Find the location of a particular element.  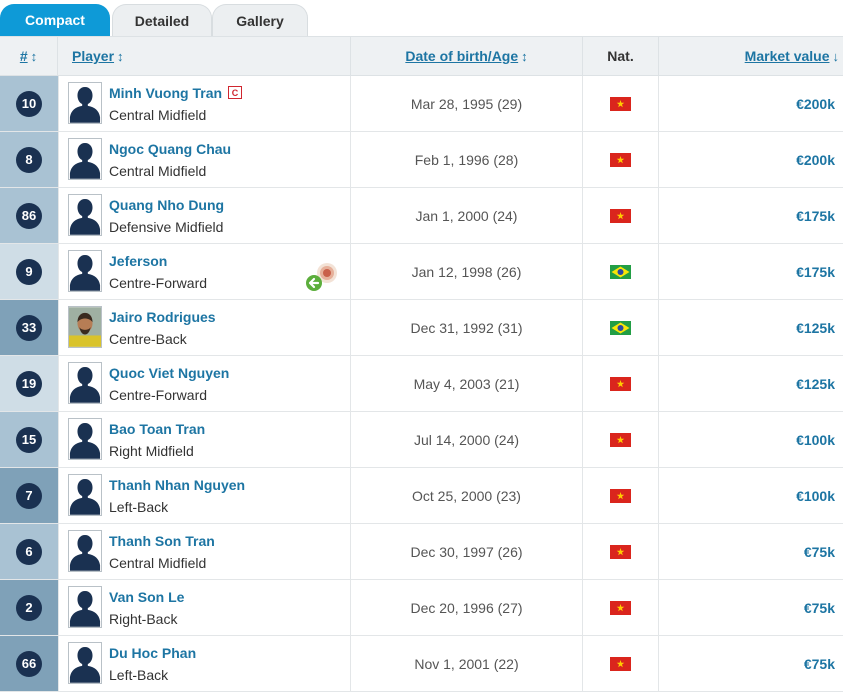

player-name-link: Quoc Viet Nguyen is located at coordinates (169, 373).